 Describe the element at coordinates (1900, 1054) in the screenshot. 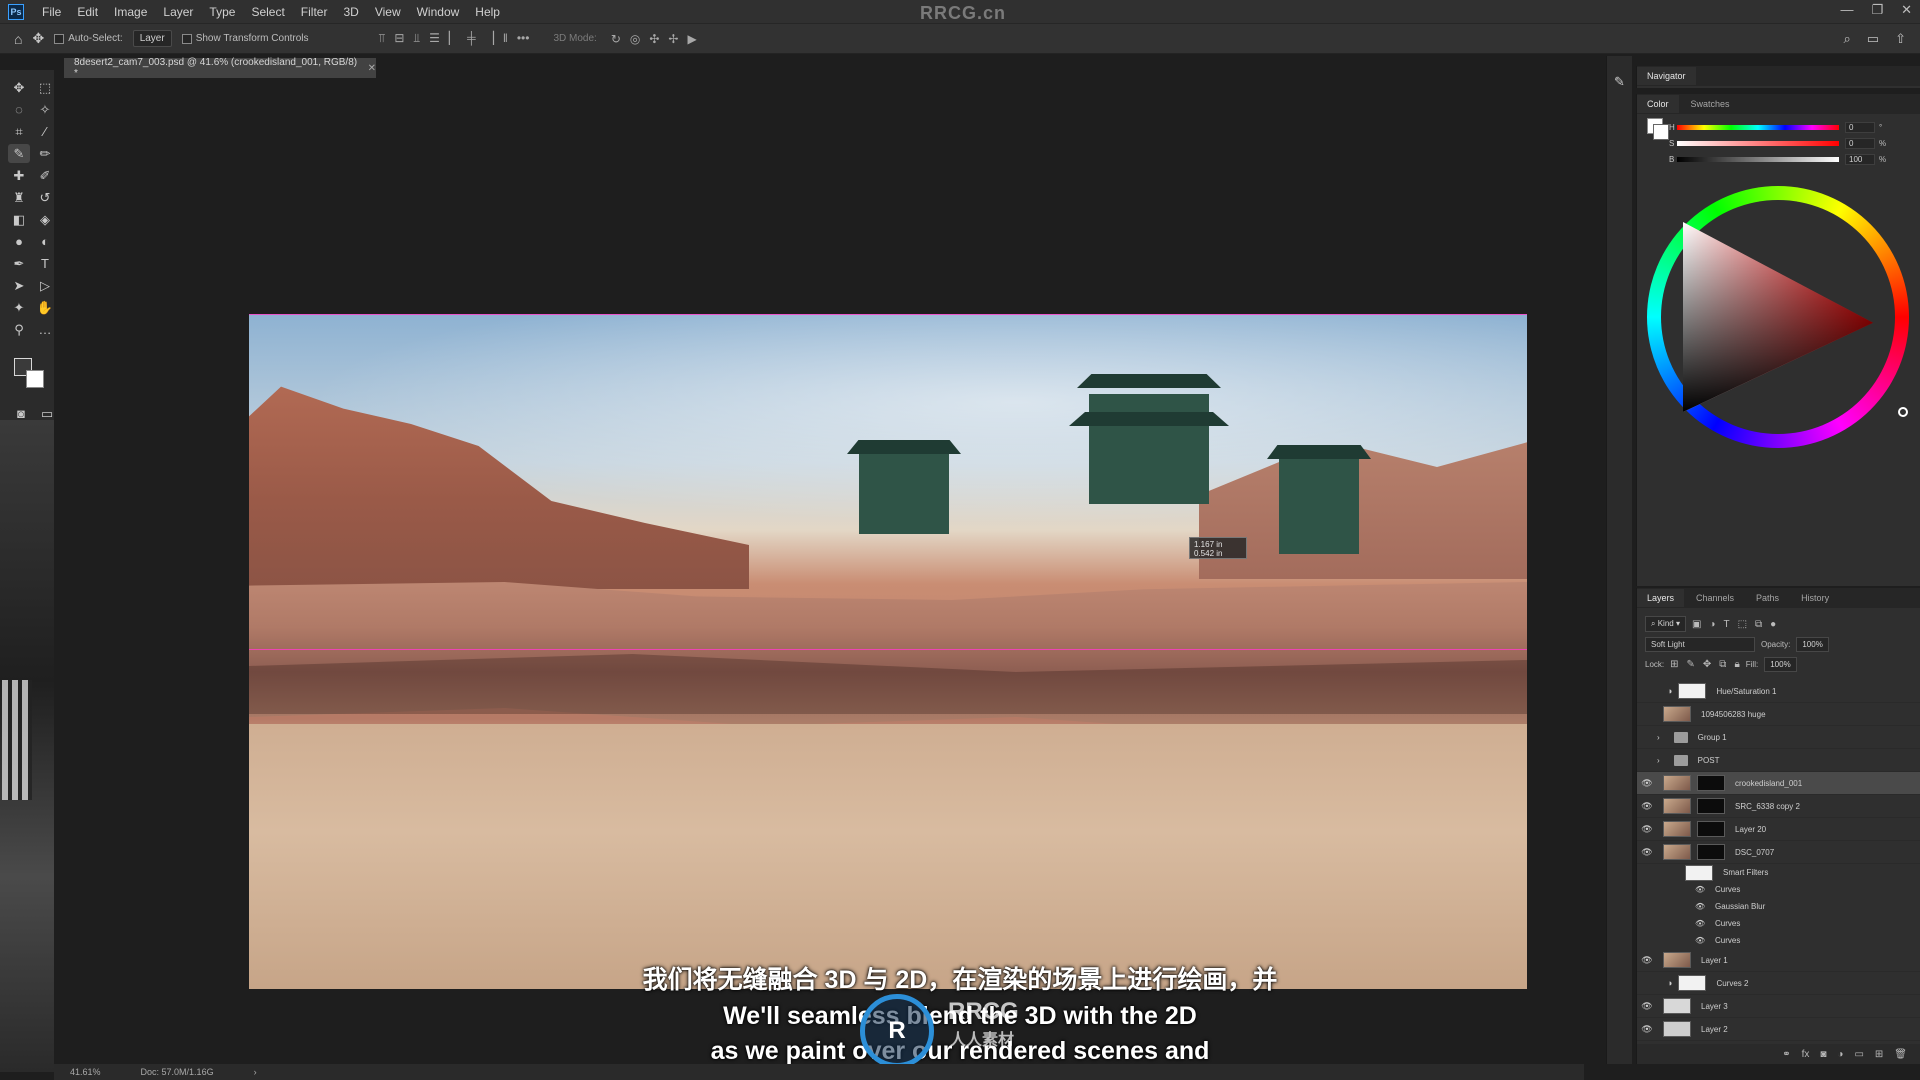

I see `delete-layer-icon: 🗑︎` at that location.